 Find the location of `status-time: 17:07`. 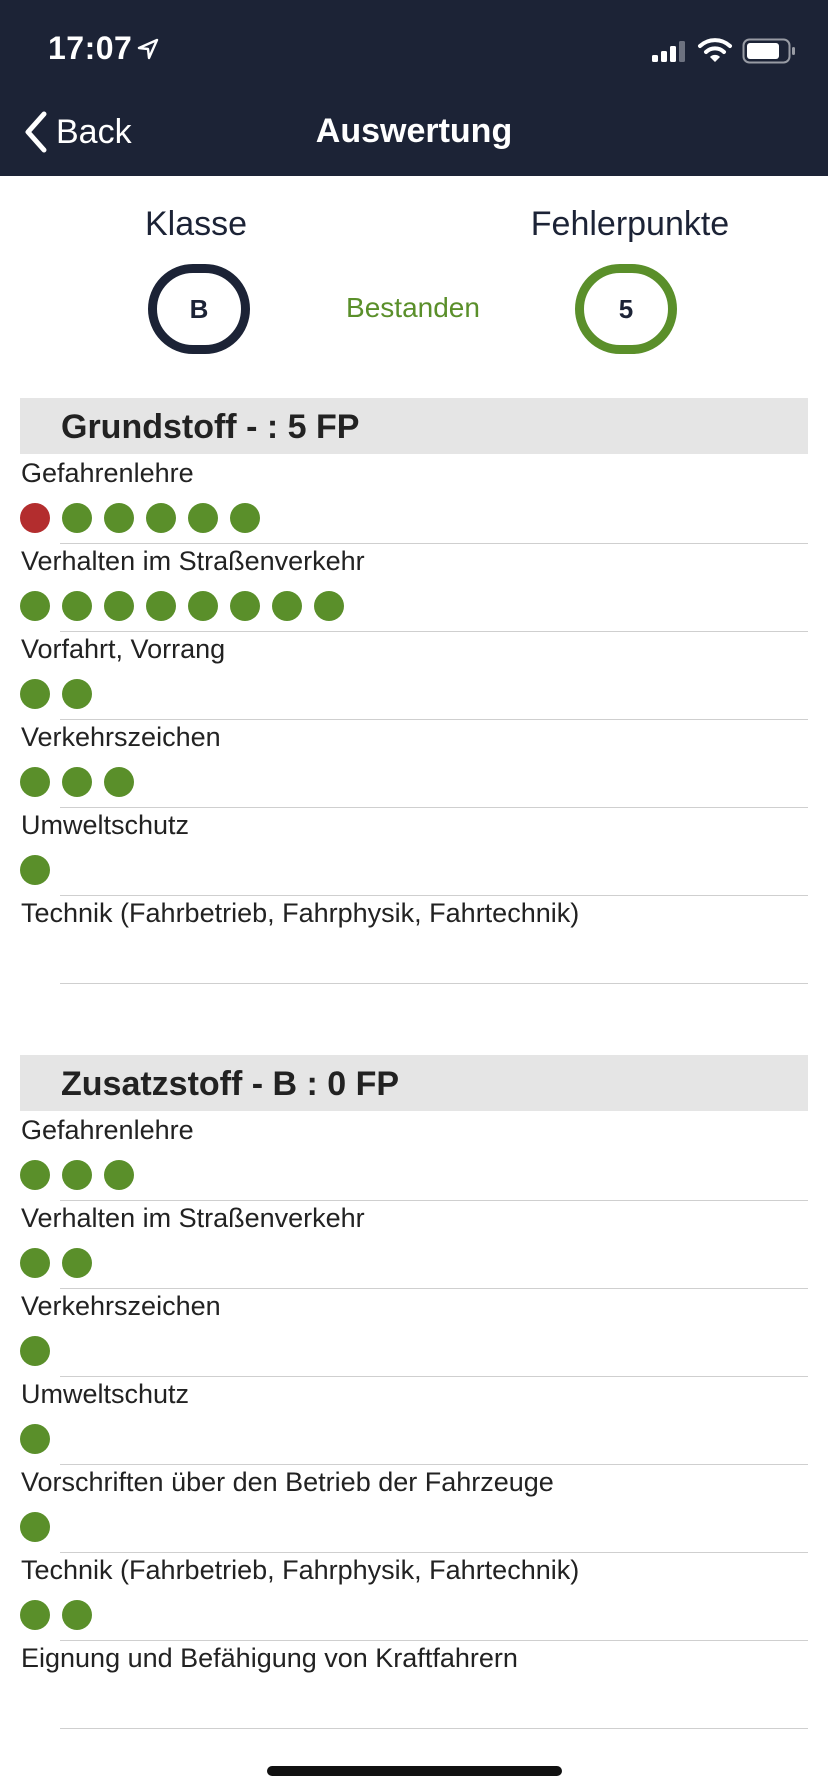

status-time: 17:07 is located at coordinates (90, 48).